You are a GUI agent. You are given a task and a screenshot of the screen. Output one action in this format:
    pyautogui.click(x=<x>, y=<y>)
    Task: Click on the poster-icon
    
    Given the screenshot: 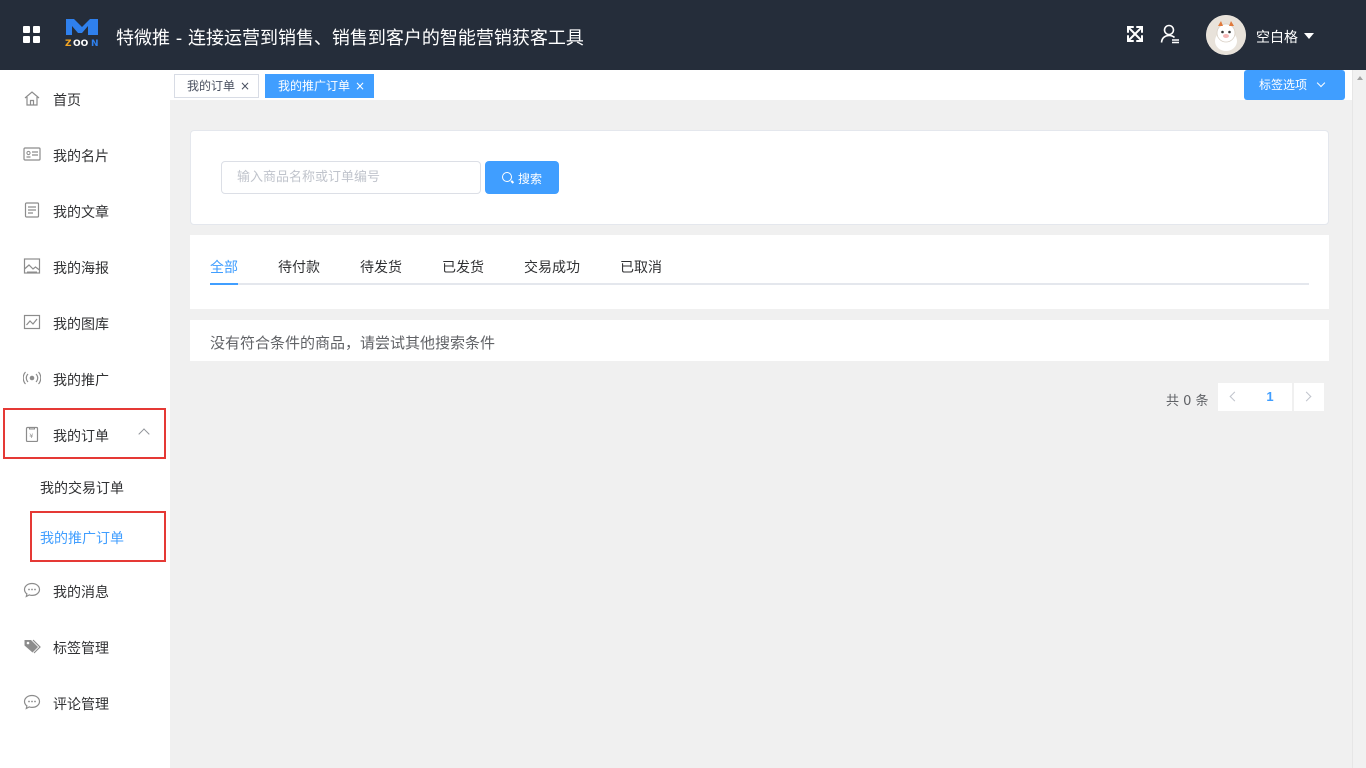 What is the action you would take?
    pyautogui.click(x=32, y=266)
    